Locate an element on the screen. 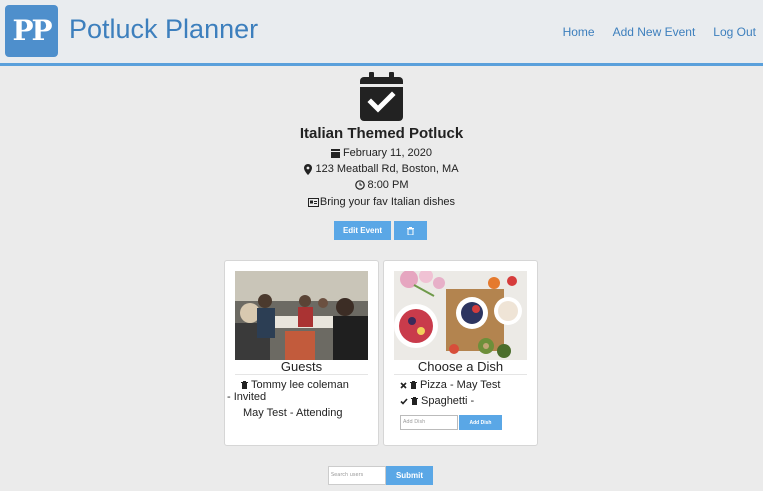  guests-photo is located at coordinates (301, 315).